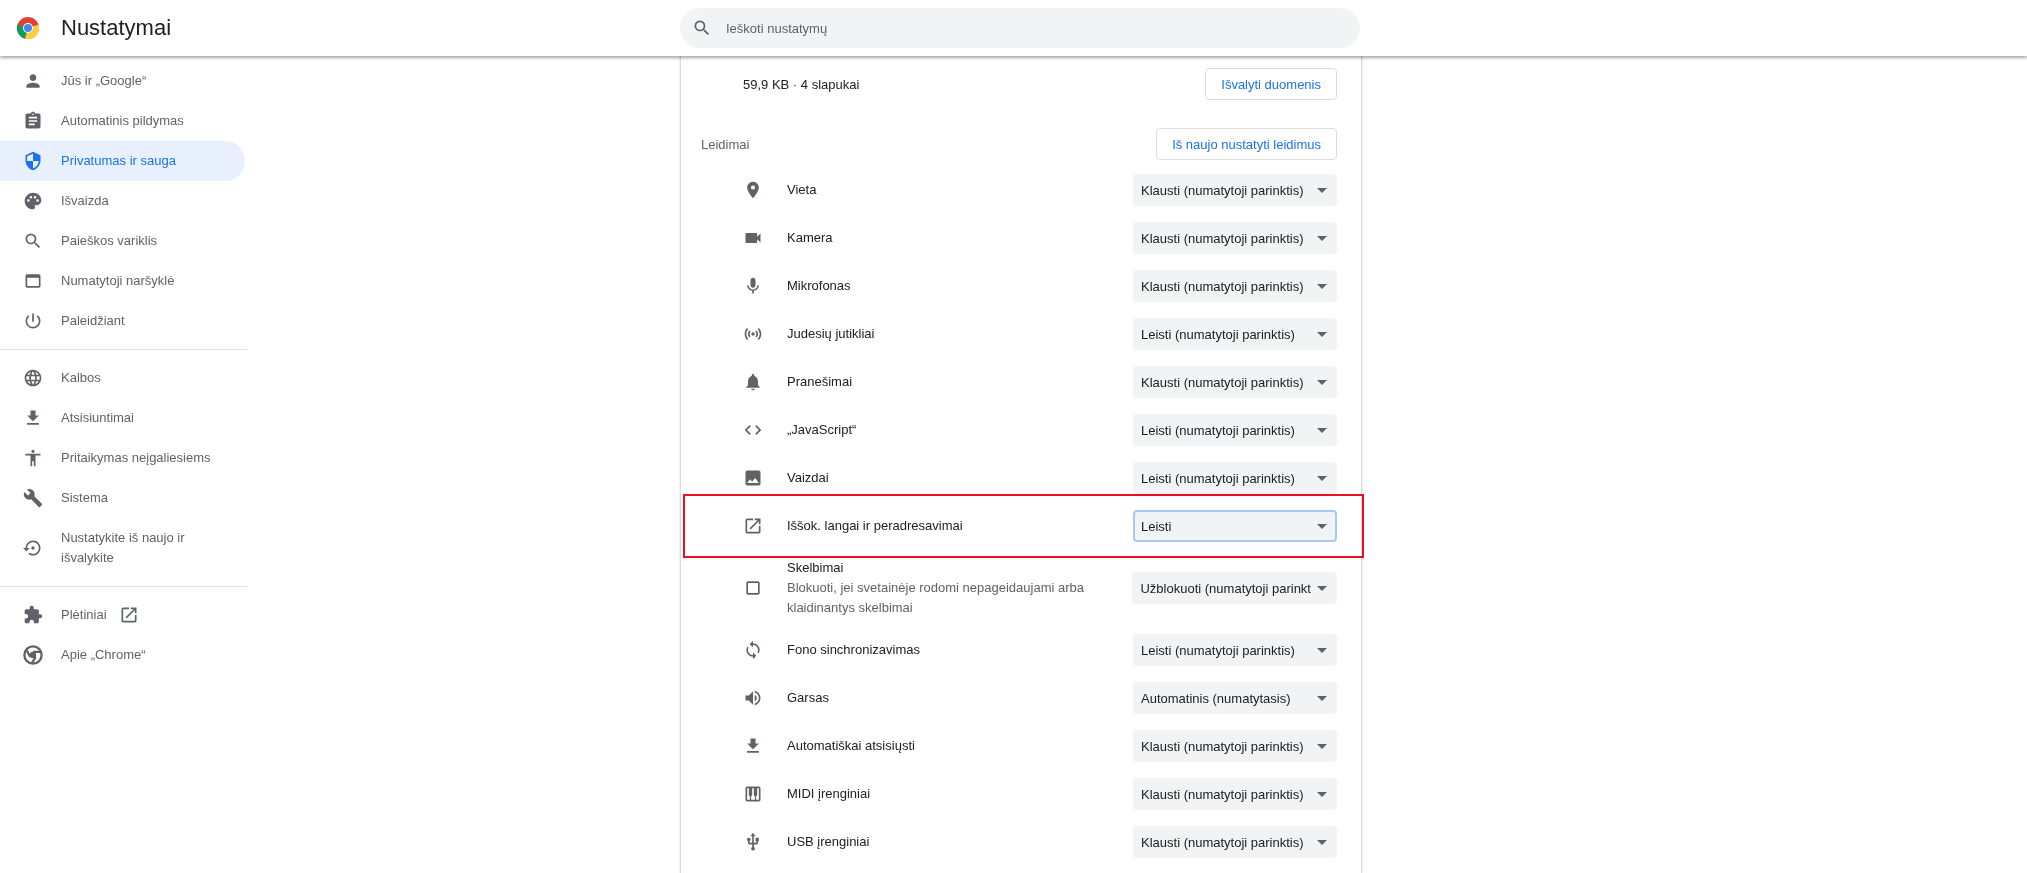 The width and height of the screenshot is (2027, 873). Describe the element at coordinates (753, 588) in the screenshot. I see `window-icon` at that location.